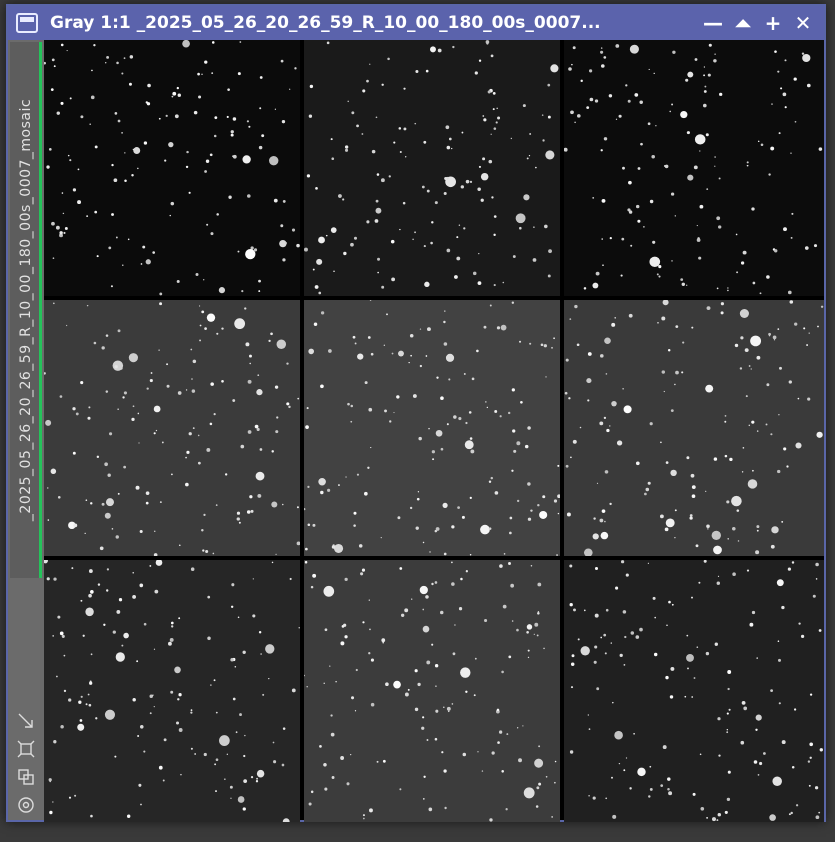  Describe the element at coordinates (27, 23) in the screenshot. I see `window-menu-icon` at that location.